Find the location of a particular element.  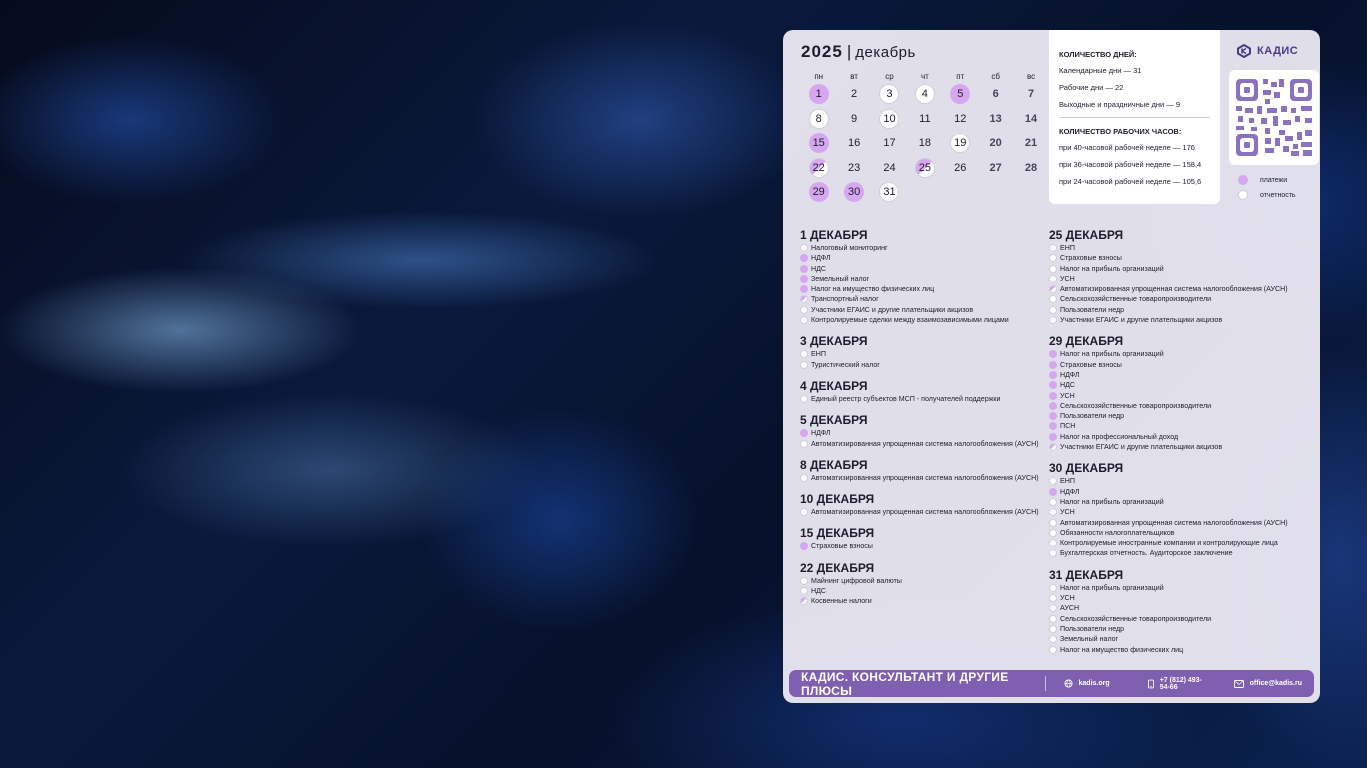

event-item: Налоговый мониторинг is located at coordinates (925, 248).